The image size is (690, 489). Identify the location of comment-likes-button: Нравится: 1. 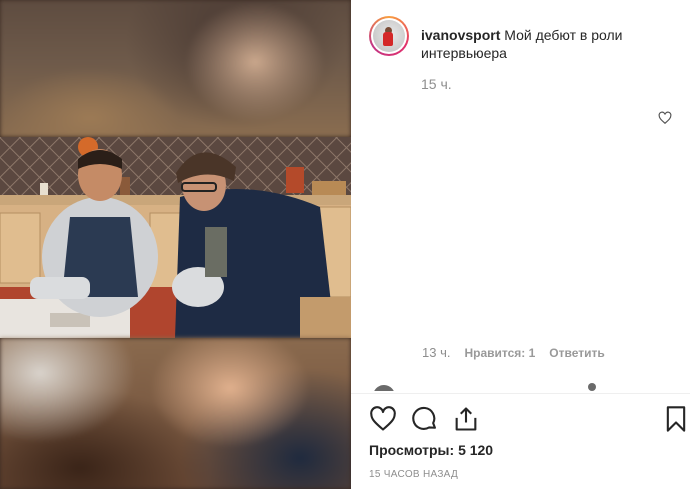
(499, 353).